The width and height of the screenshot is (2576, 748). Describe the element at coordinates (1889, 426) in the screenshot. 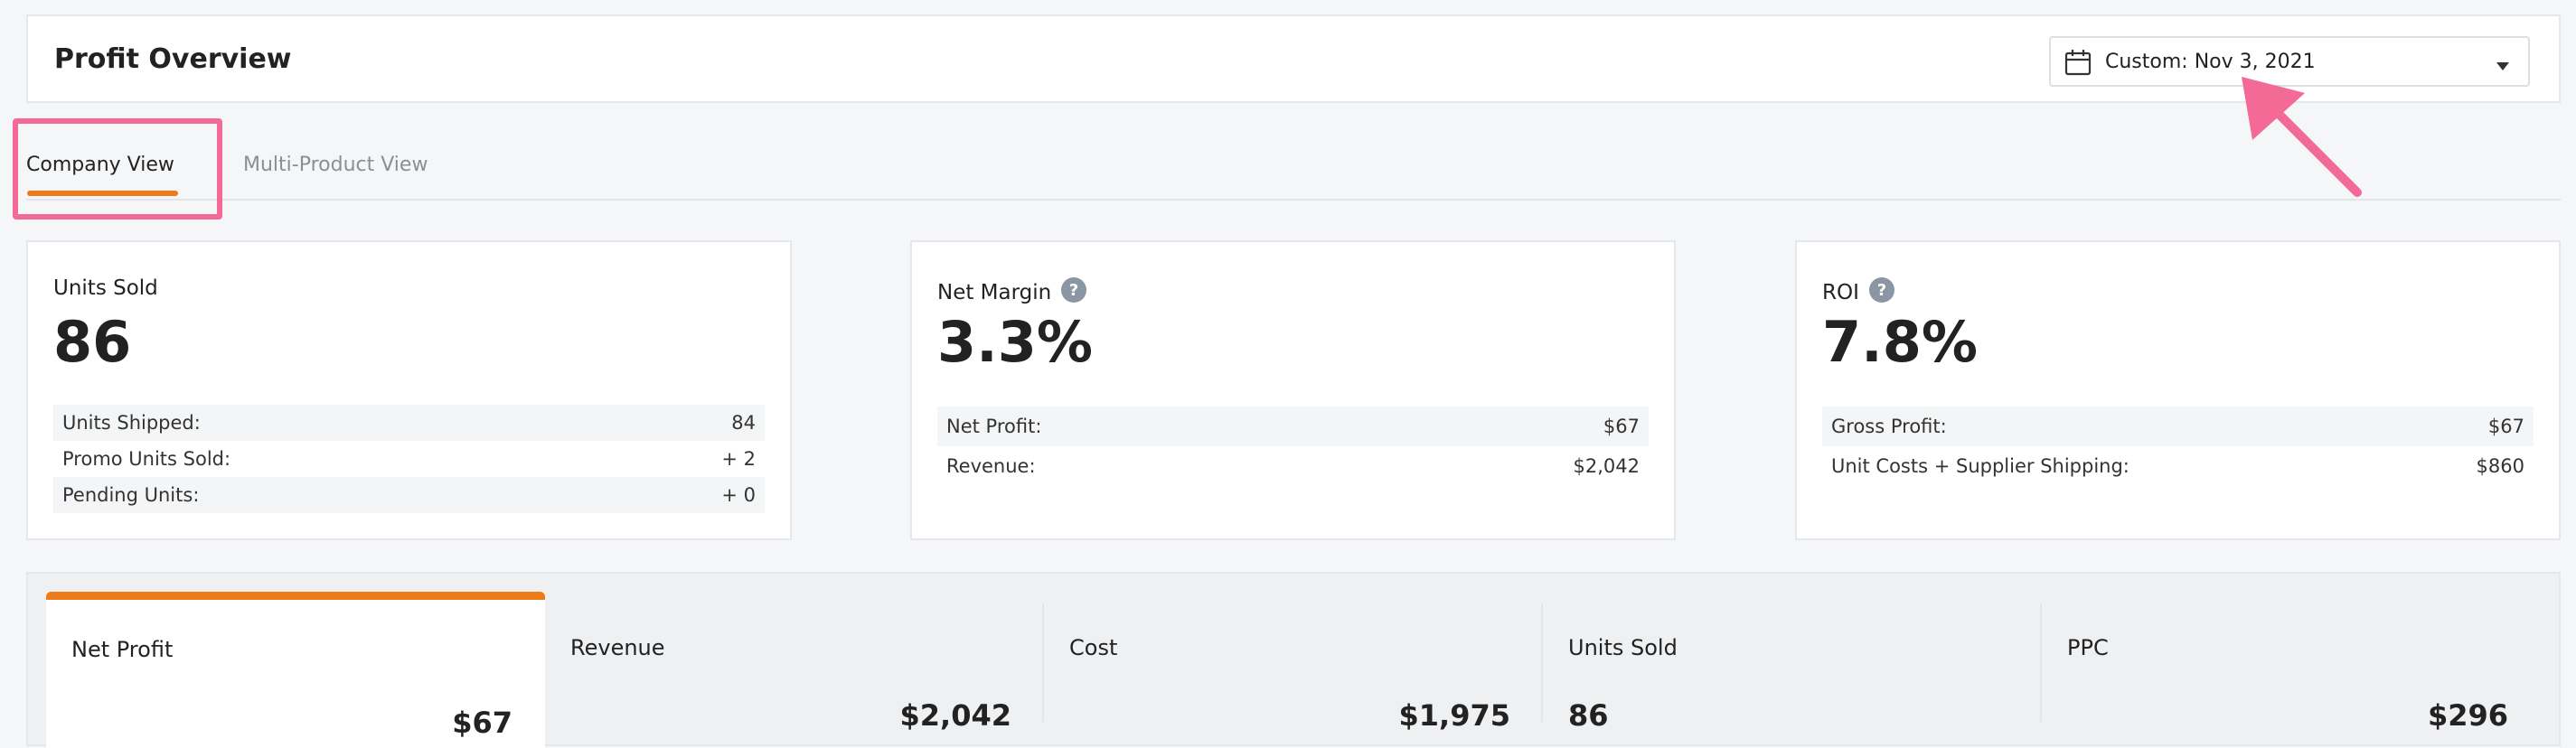

I see `metric-label: Gross Profit:` at that location.